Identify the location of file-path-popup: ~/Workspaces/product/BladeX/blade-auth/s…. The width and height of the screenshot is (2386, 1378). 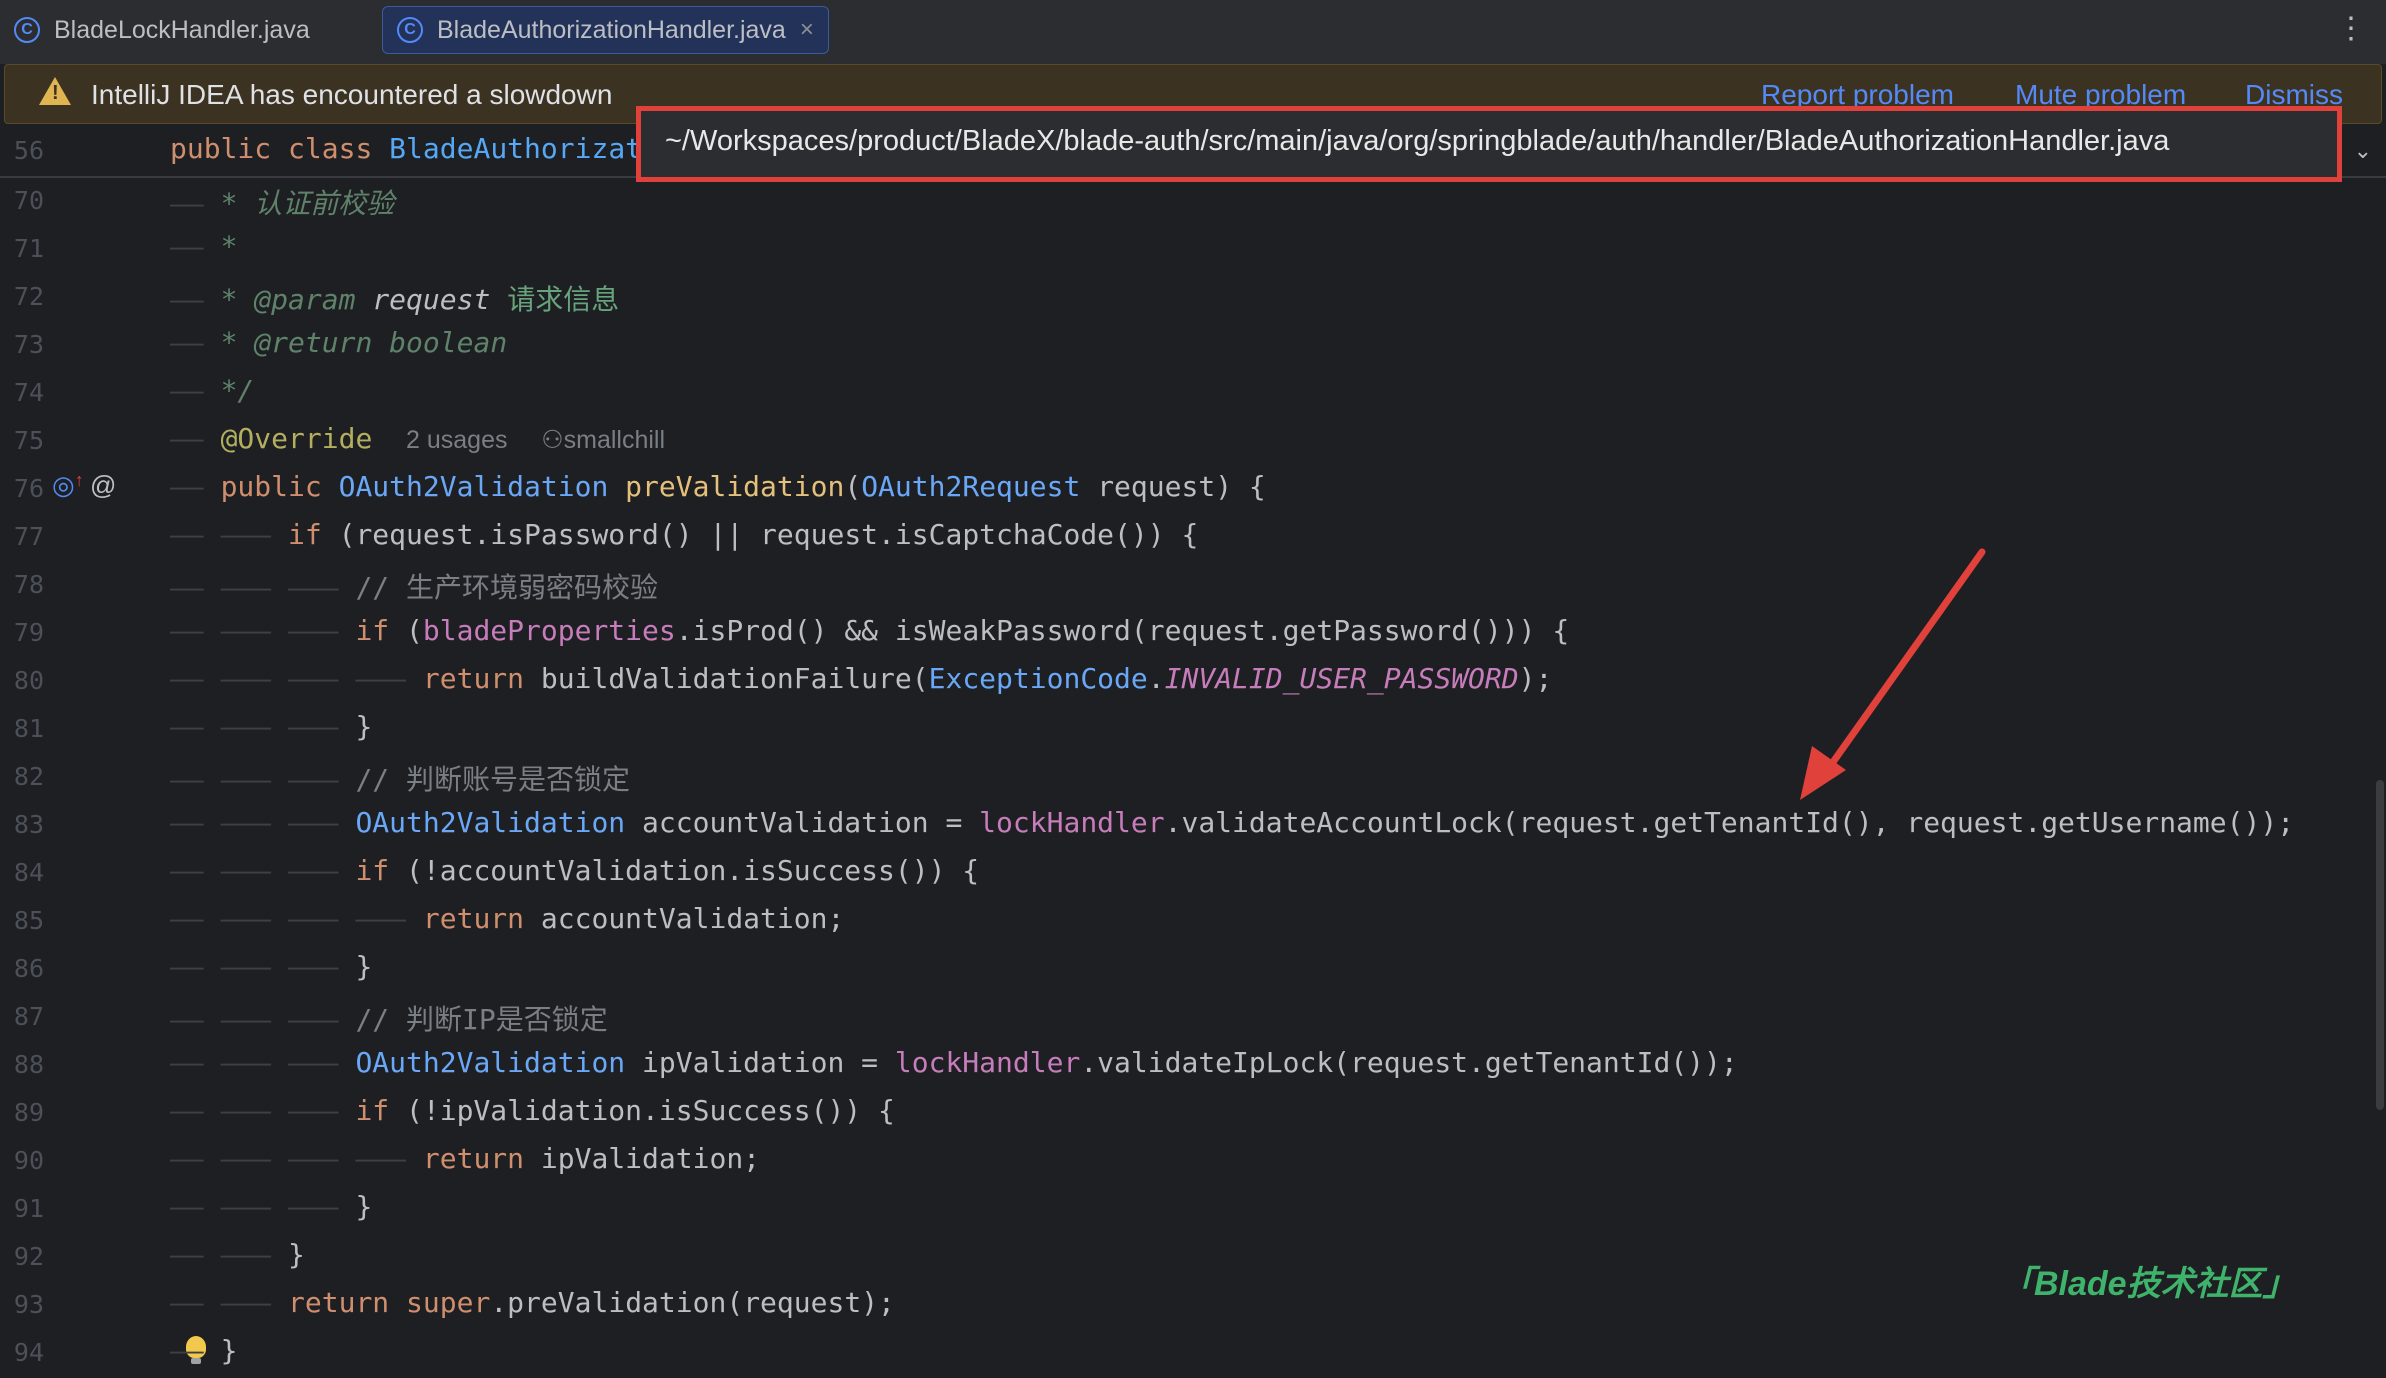
(1489, 144).